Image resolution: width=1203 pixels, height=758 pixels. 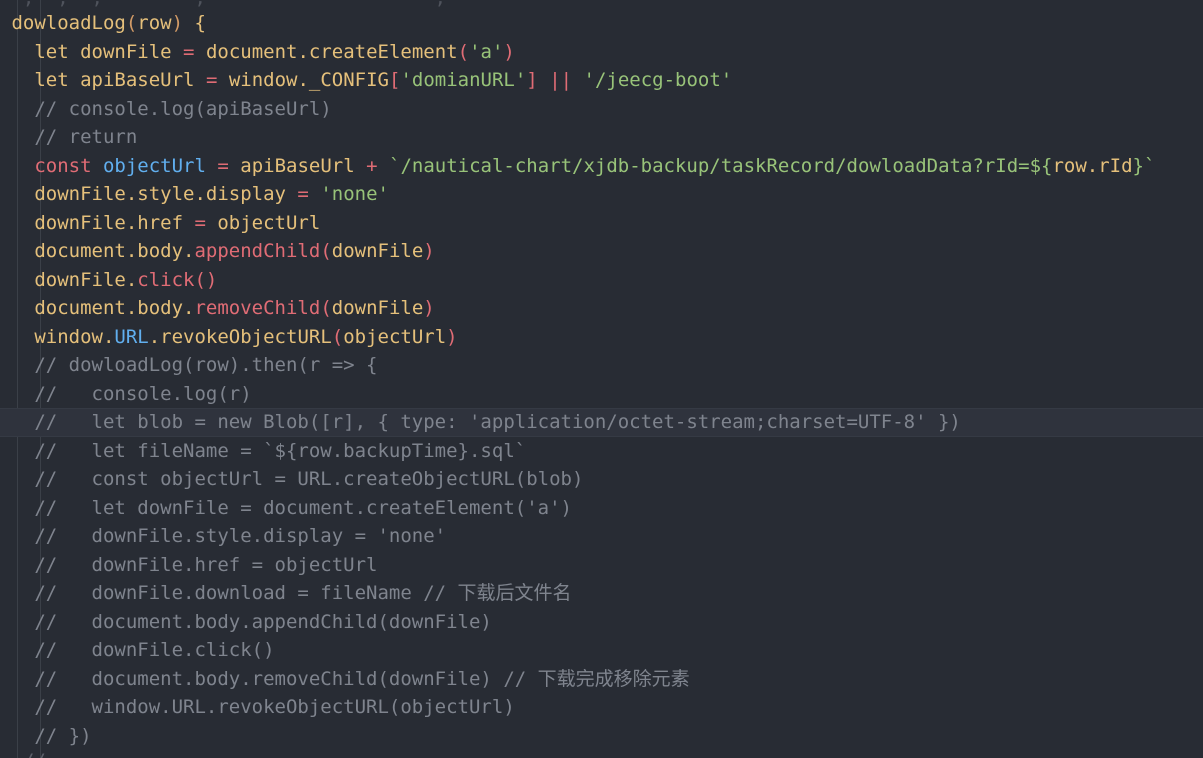 What do you see at coordinates (69, 137) in the screenshot?
I see `code-token: // return` at bounding box center [69, 137].